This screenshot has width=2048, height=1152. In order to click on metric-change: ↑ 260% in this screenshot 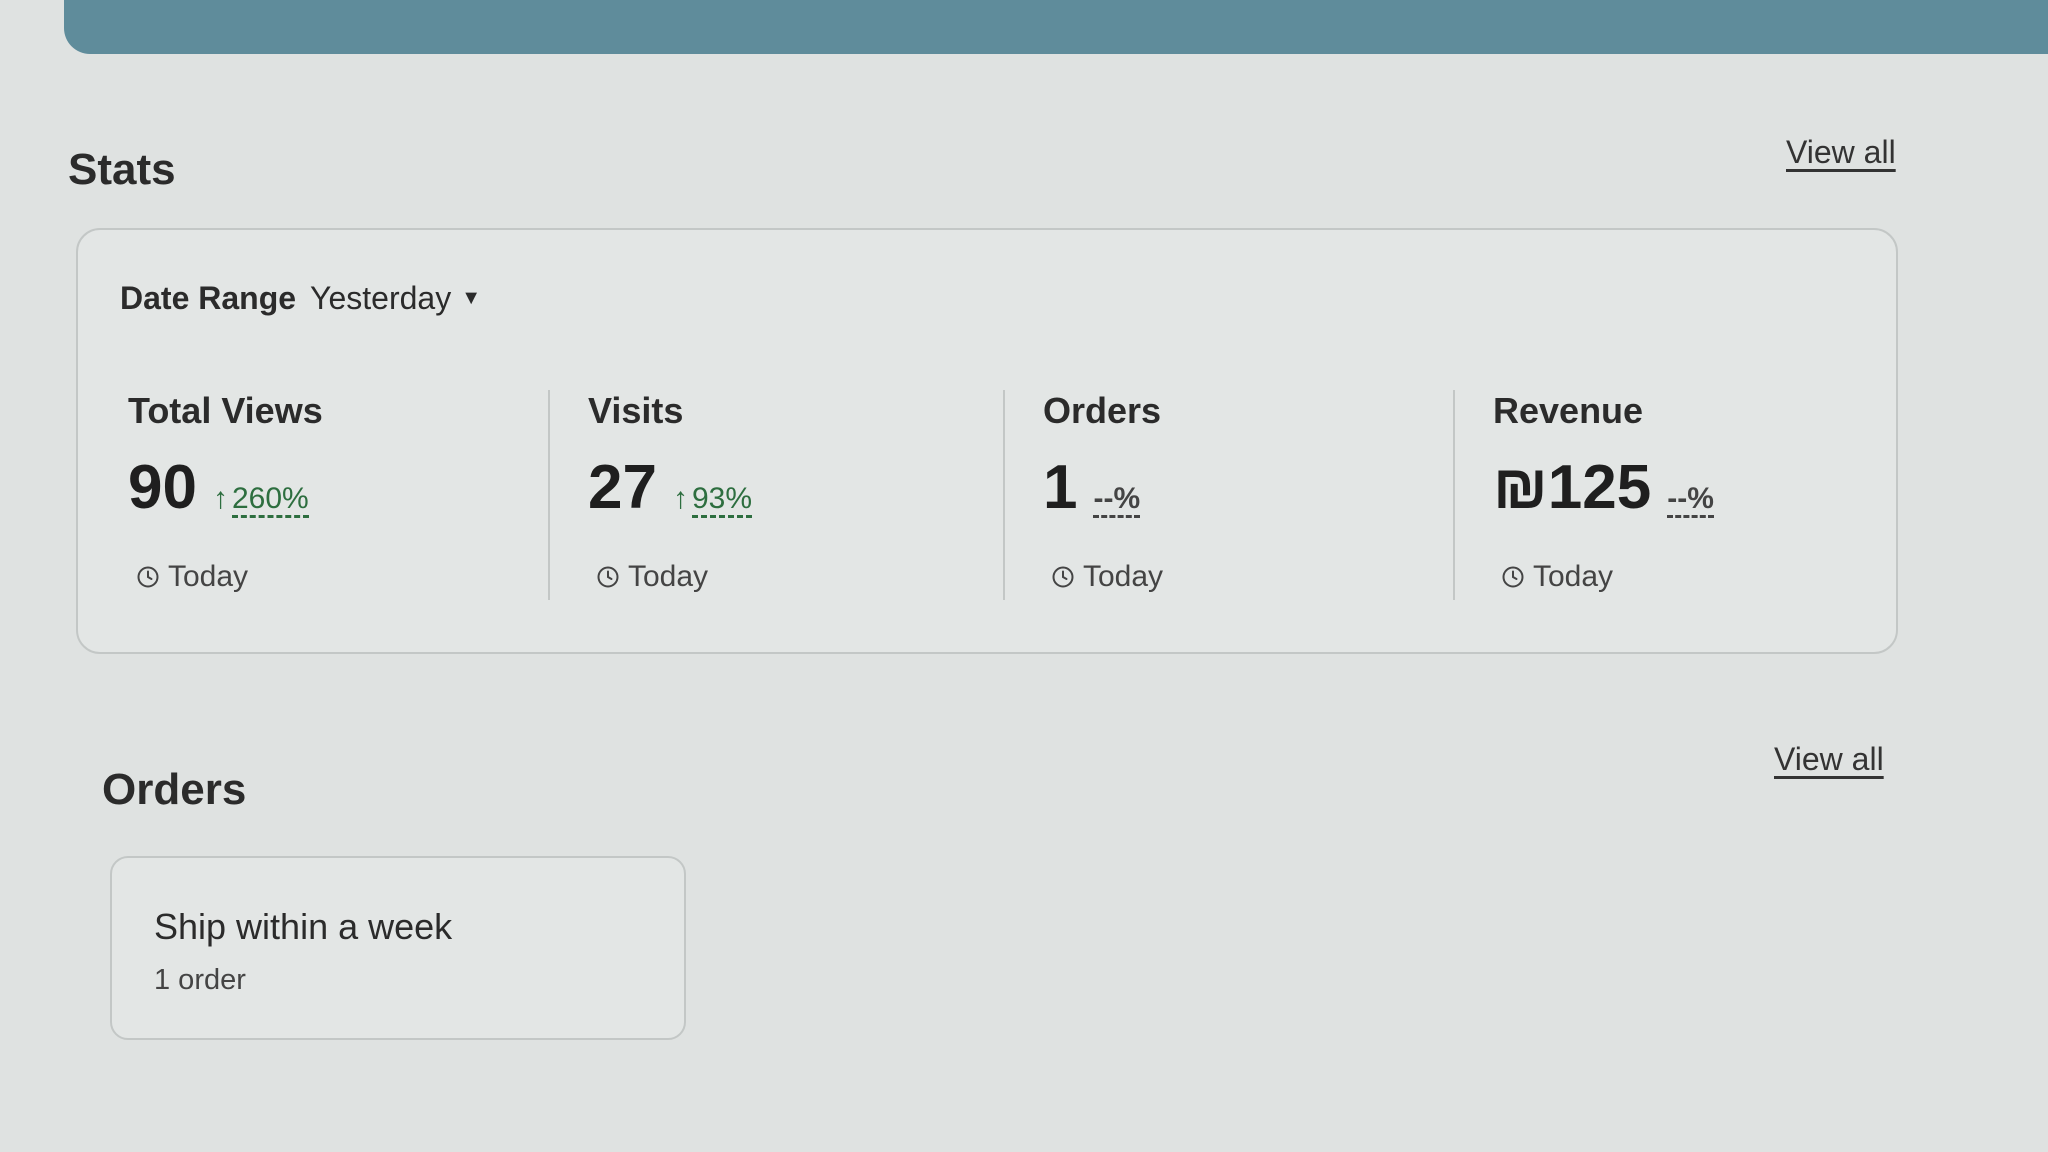, I will do `click(261, 500)`.